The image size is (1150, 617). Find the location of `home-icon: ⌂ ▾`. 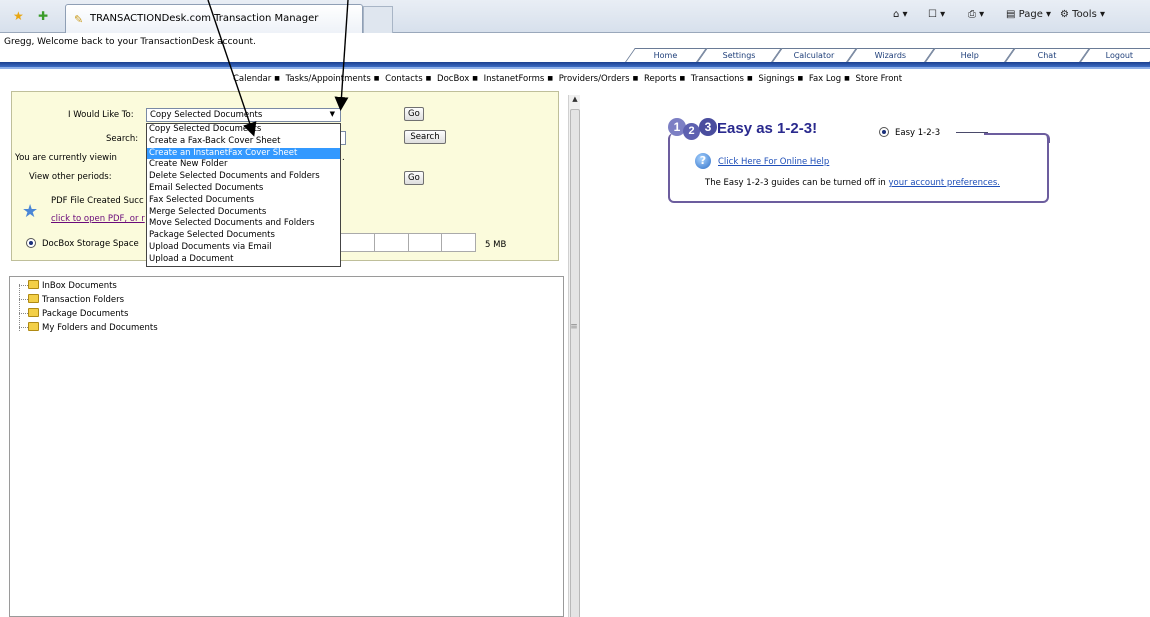

home-icon: ⌂ ▾ is located at coordinates (900, 14).